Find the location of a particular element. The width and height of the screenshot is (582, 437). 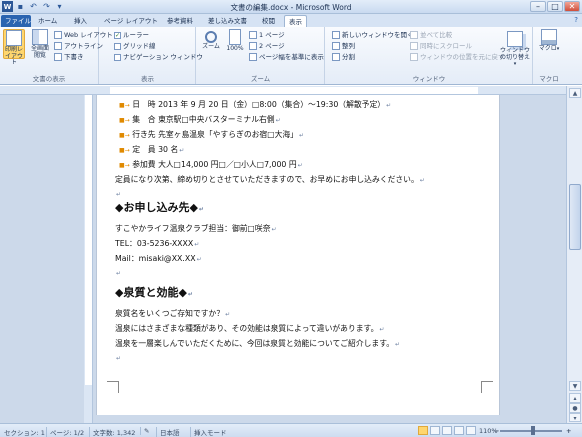

split-icon is located at coordinates (336, 57).